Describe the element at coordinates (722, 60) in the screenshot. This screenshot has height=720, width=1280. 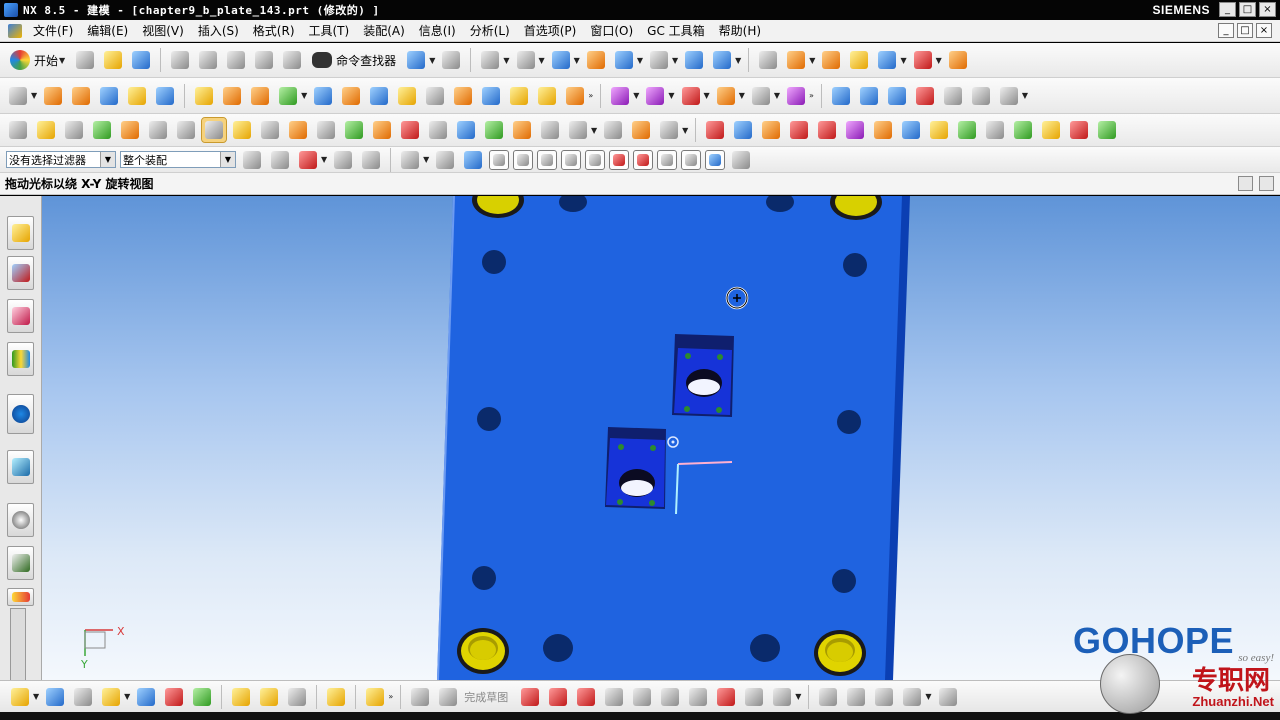
I see `assembly-constraint-icon` at that location.